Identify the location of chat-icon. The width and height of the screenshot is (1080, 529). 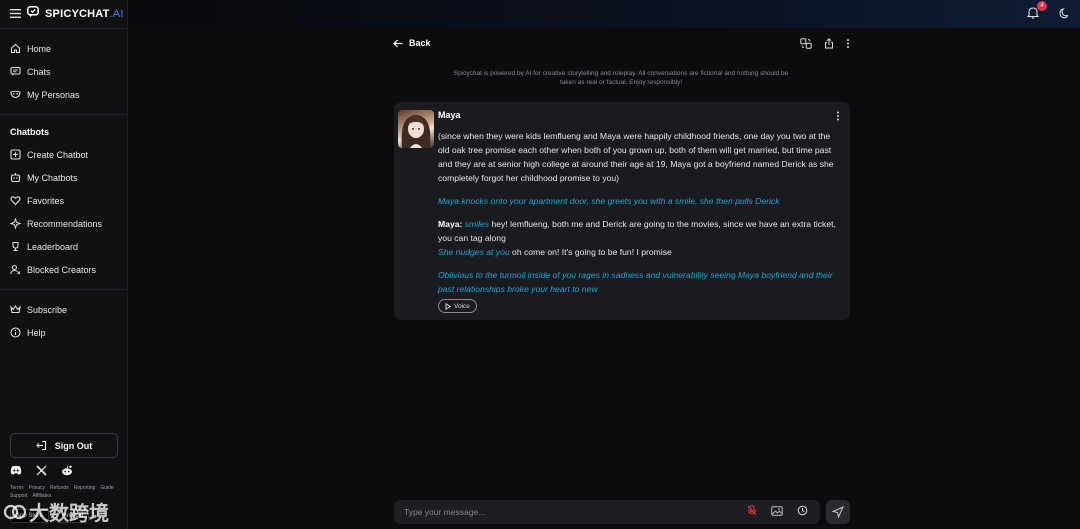
(15, 71).